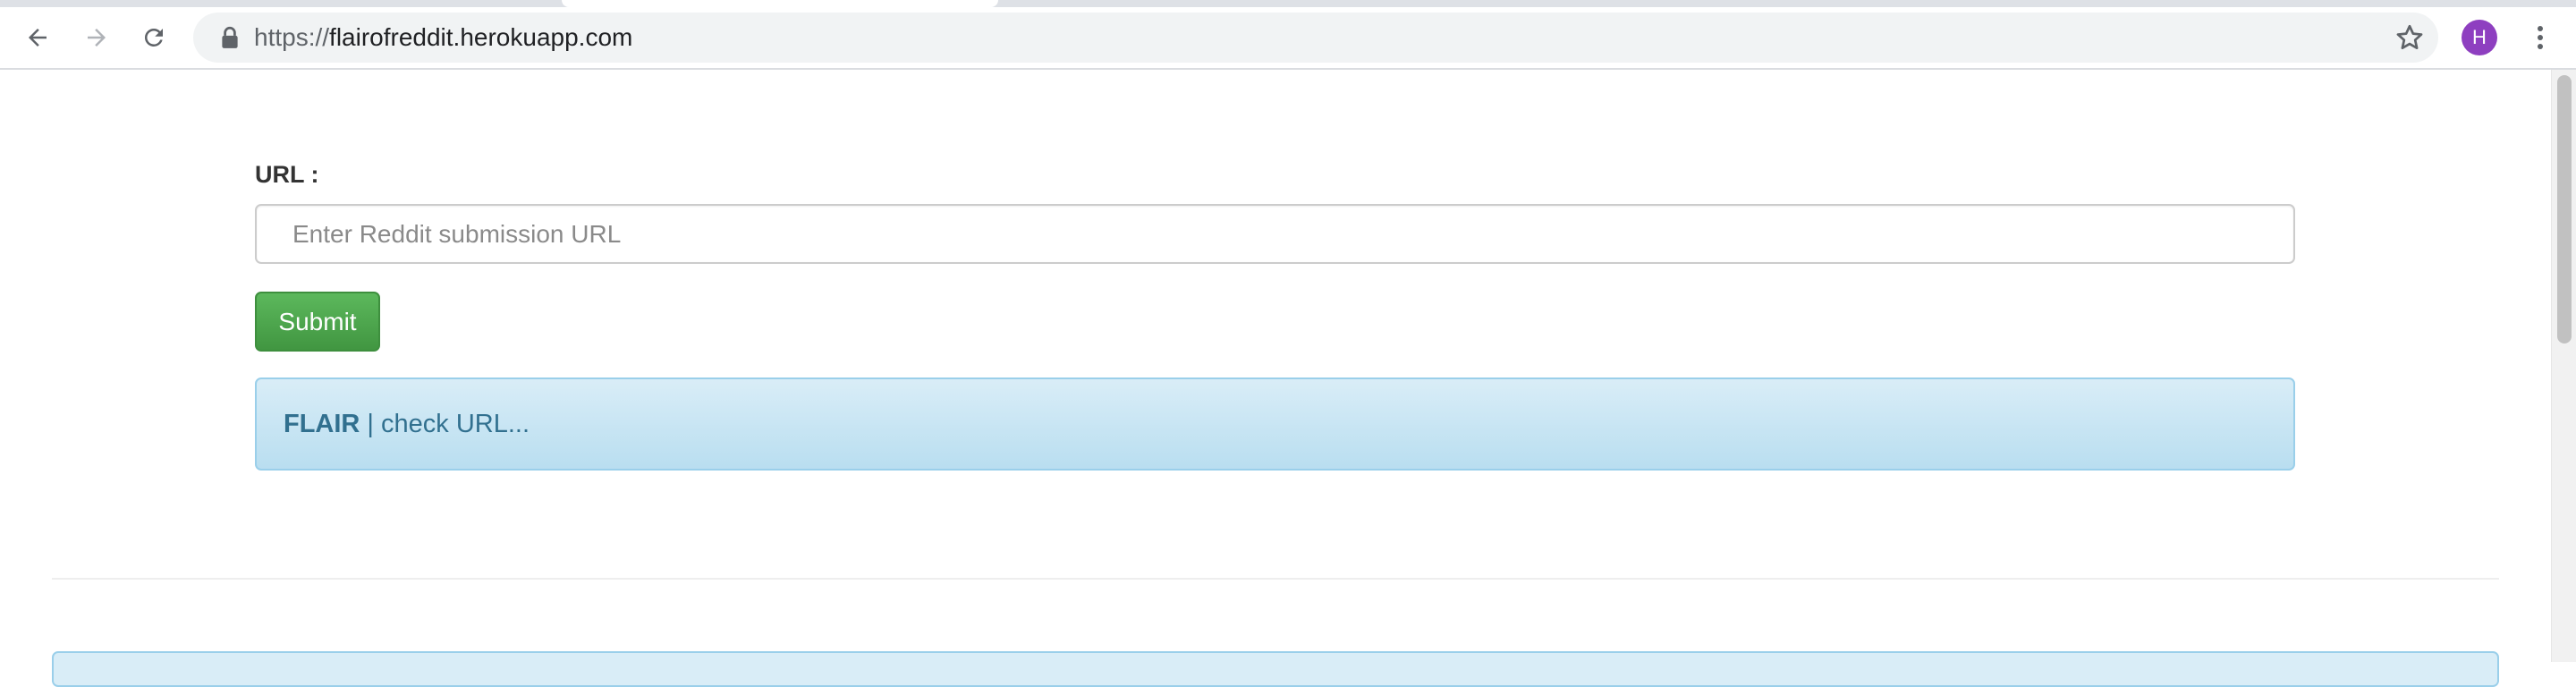  Describe the element at coordinates (780, 3) in the screenshot. I see `tab-active` at that location.